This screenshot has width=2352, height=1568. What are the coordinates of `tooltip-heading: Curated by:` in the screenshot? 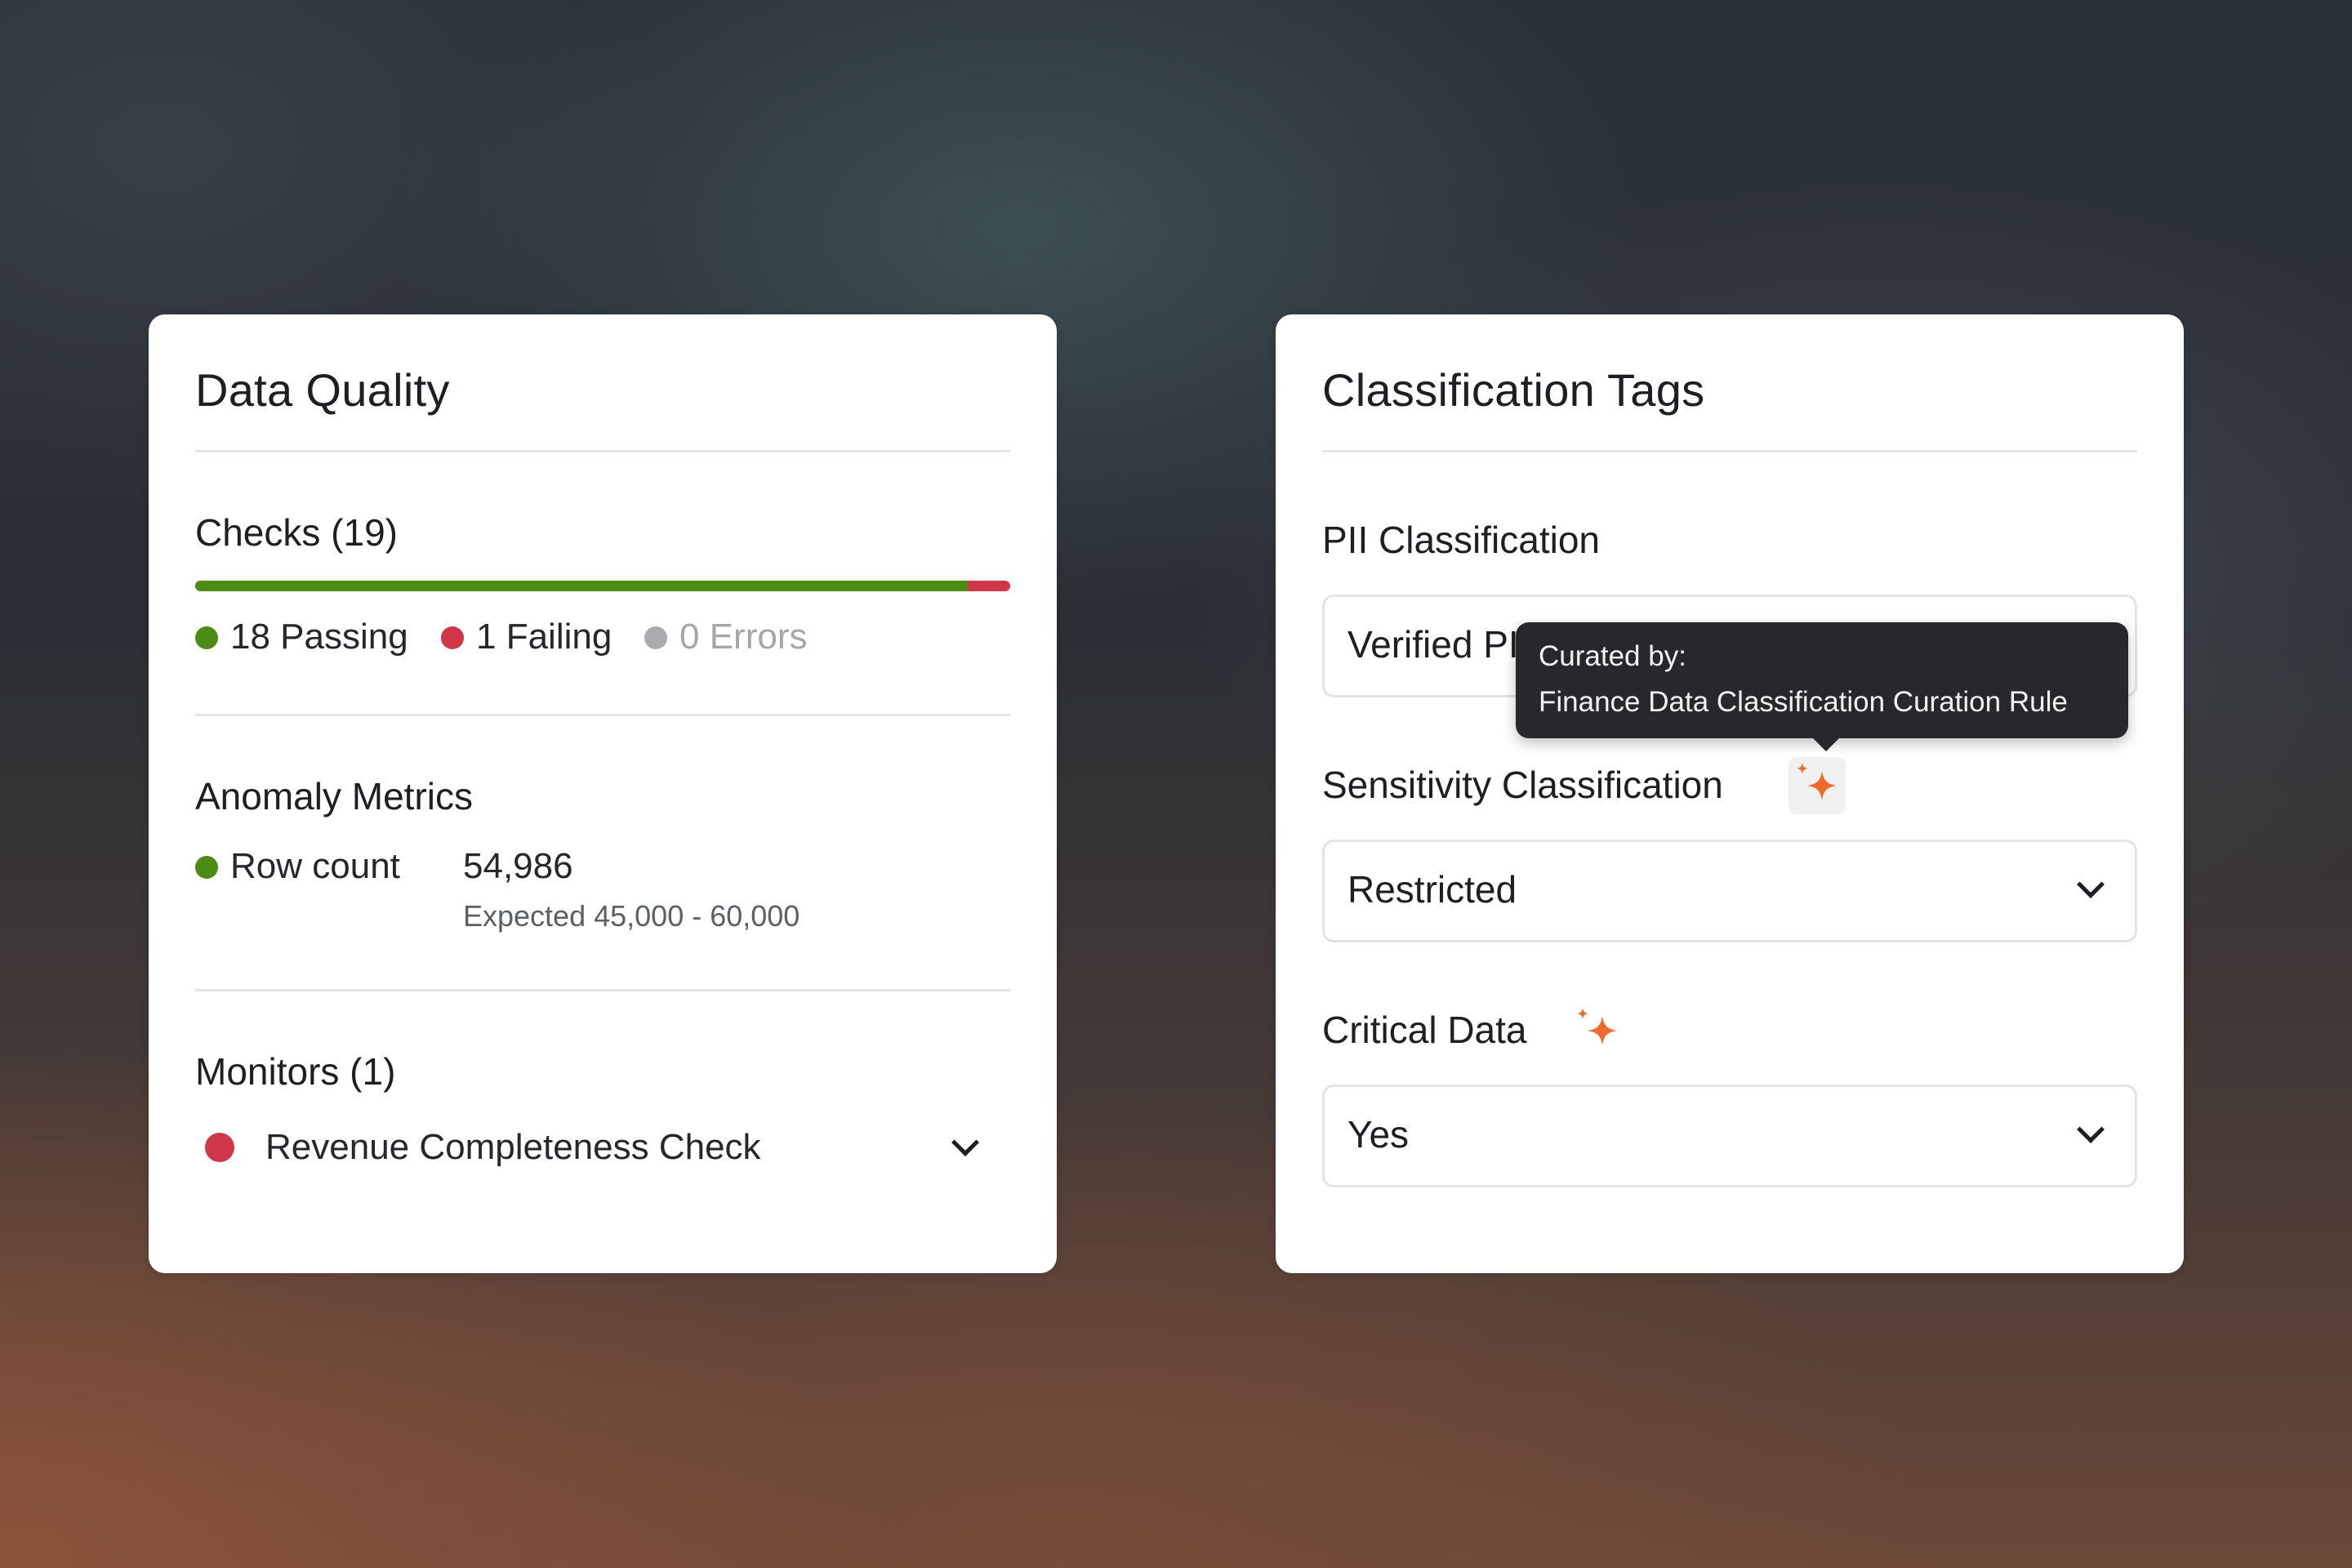 It's located at (1612, 656).